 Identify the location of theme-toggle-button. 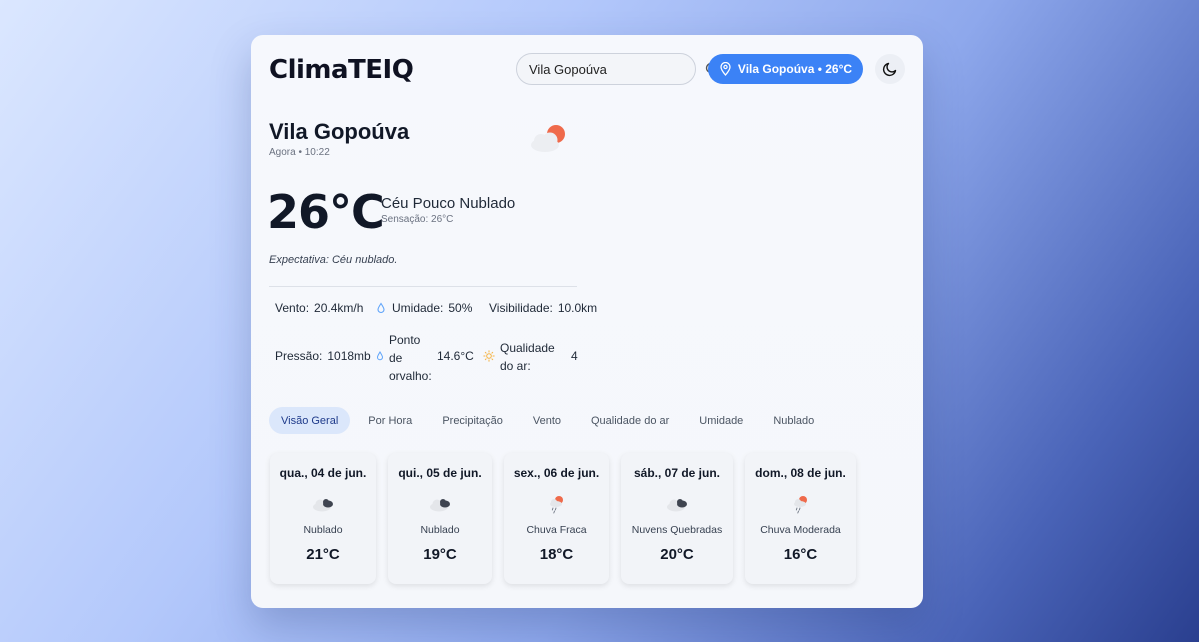
(890, 69).